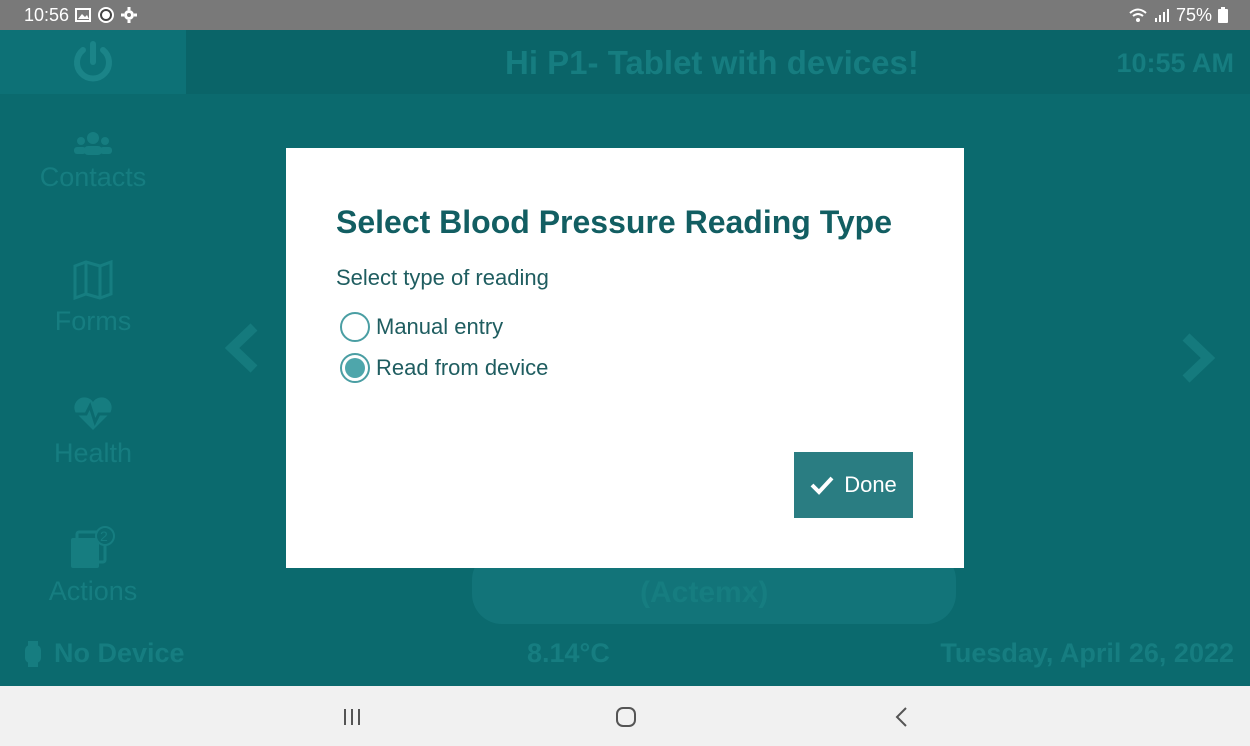 The image size is (1250, 746). I want to click on power-button, so click(93, 62).